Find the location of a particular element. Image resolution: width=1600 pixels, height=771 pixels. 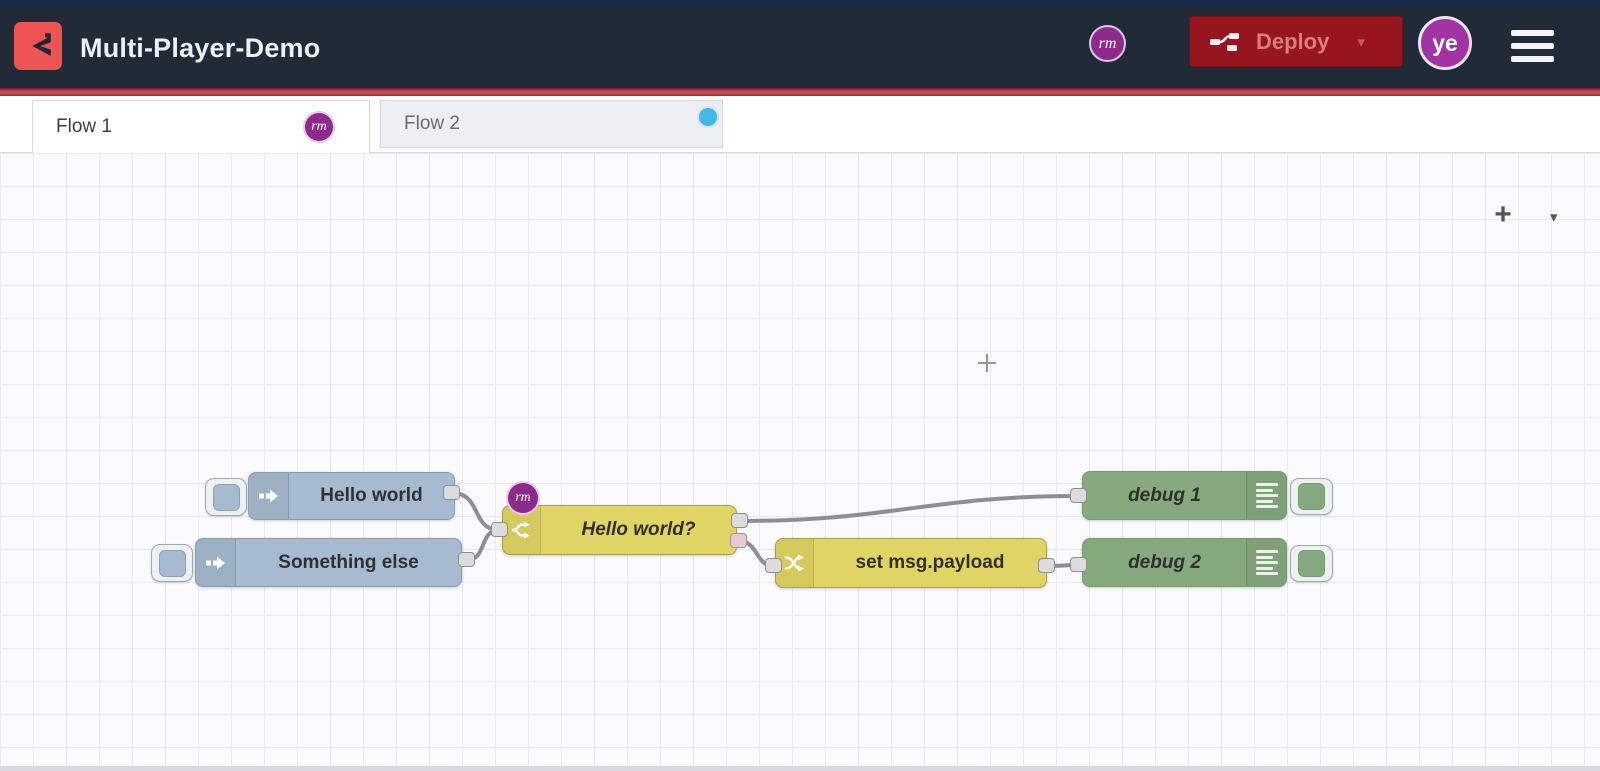

deploy-button: Deploy ▾ is located at coordinates (1296, 41).